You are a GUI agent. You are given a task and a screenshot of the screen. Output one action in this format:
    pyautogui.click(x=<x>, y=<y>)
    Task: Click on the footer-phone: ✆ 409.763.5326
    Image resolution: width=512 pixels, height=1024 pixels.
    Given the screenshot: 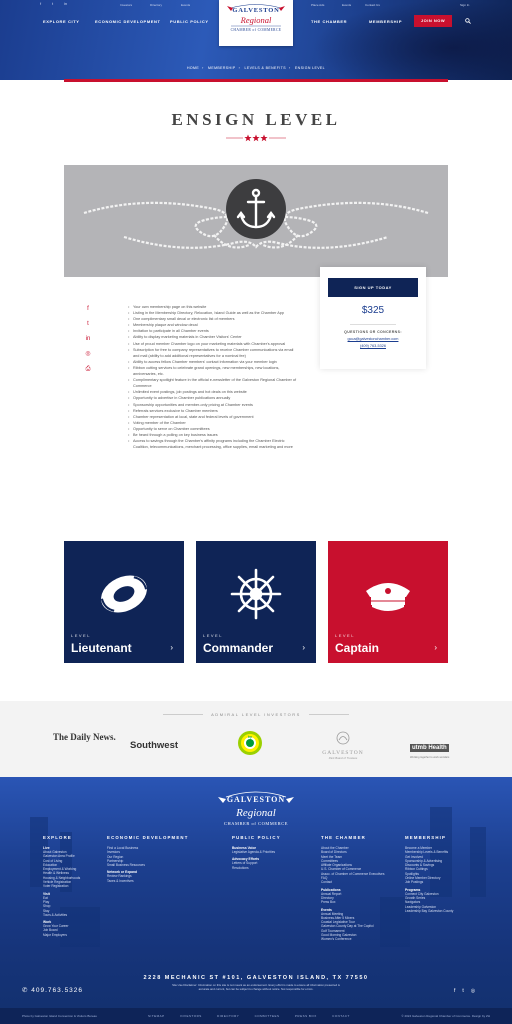 What is the action you would take?
    pyautogui.click(x=52, y=990)
    